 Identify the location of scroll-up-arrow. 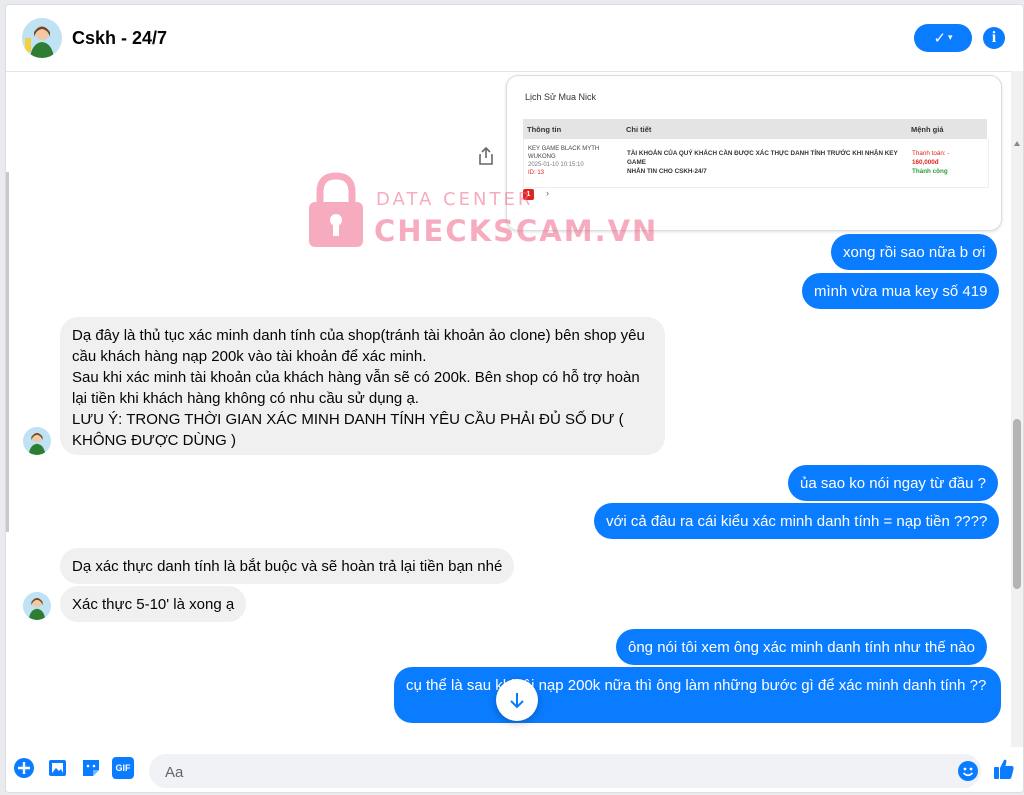
(1017, 143).